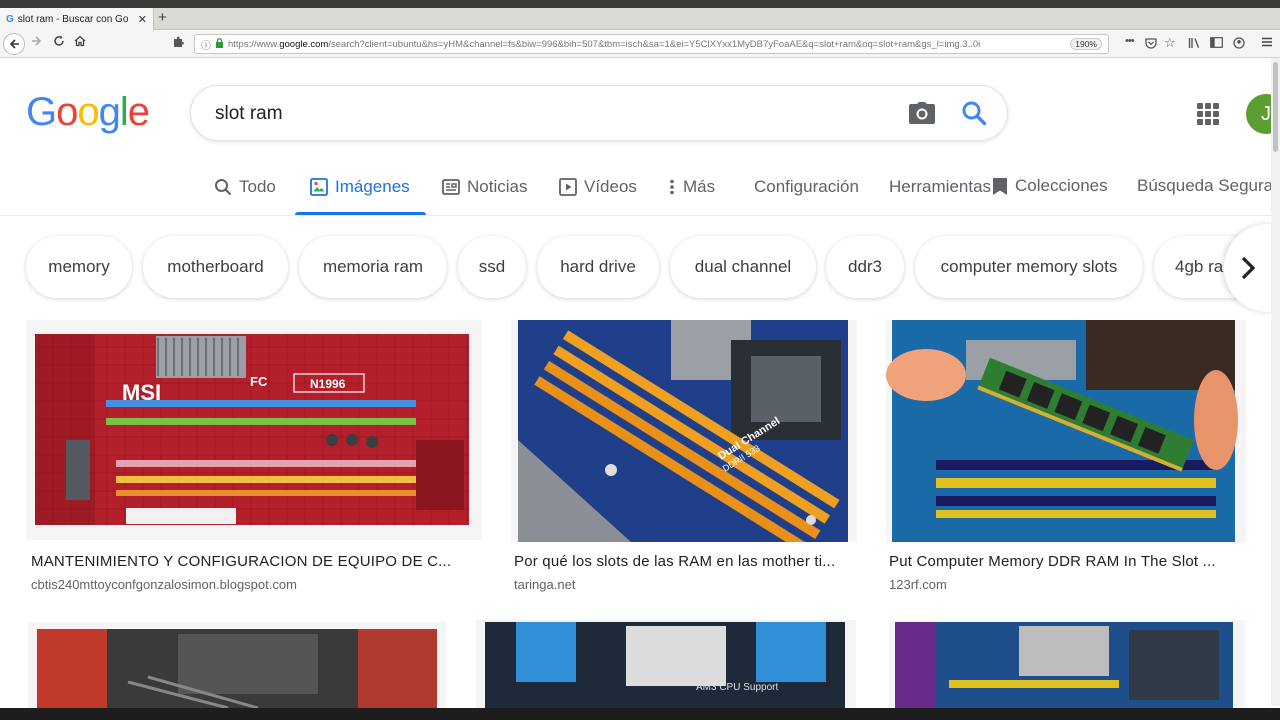 This screenshot has width=1280, height=720. Describe the element at coordinates (319, 187) in the screenshot. I see `image-icon` at that location.